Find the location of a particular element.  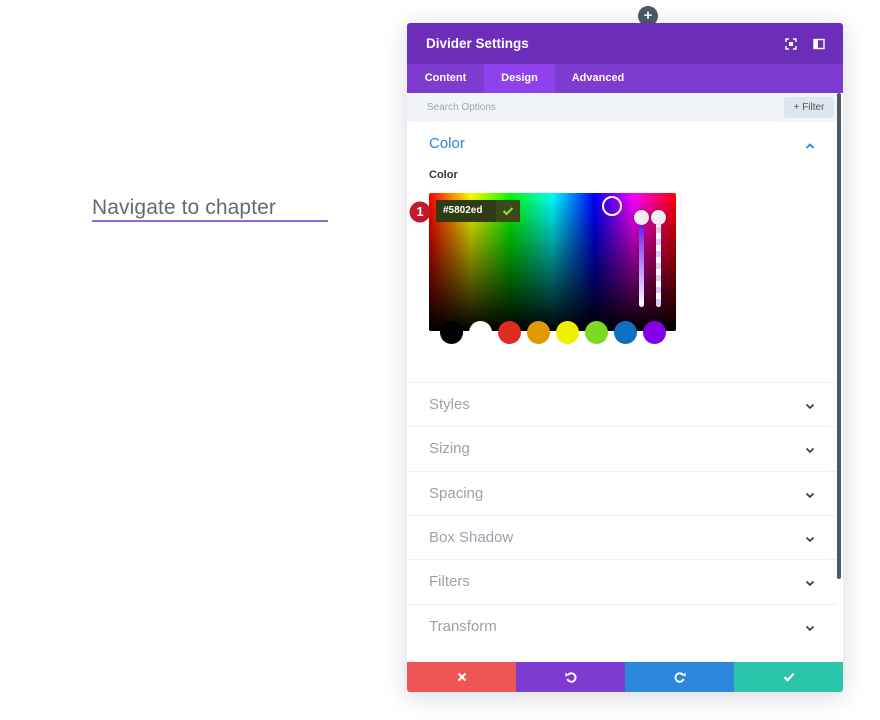

section-label: Transform is located at coordinates (463, 626).